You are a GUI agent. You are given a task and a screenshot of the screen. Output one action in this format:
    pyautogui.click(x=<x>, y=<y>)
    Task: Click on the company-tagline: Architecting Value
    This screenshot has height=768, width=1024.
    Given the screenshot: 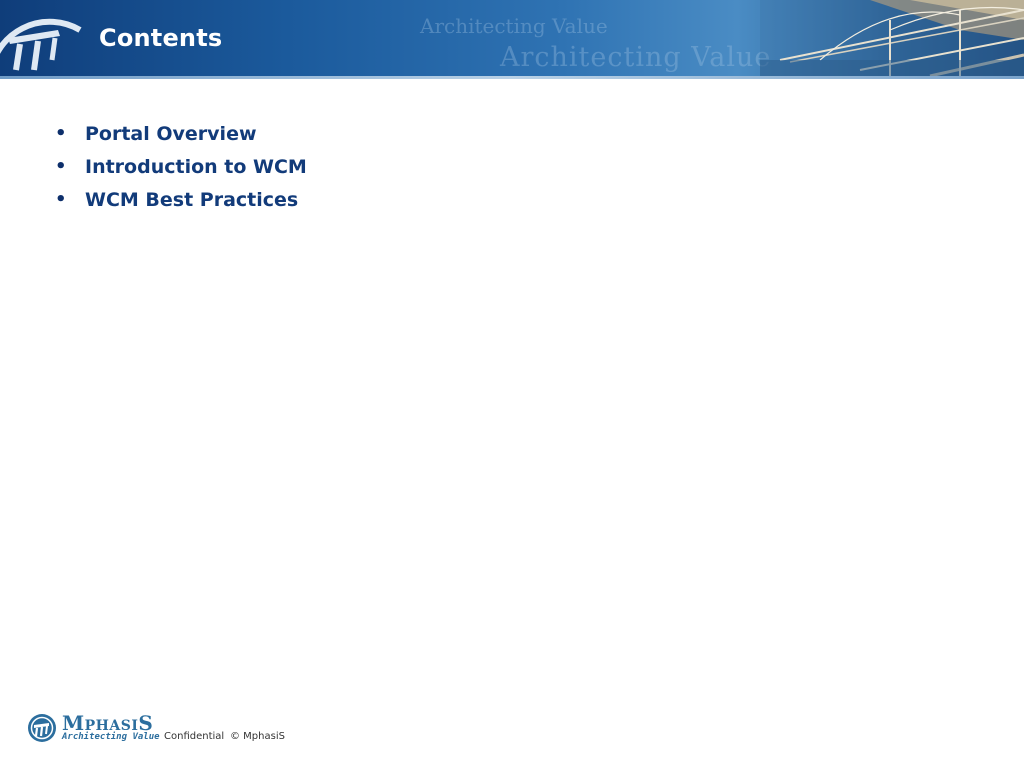 What is the action you would take?
    pyautogui.click(x=111, y=737)
    